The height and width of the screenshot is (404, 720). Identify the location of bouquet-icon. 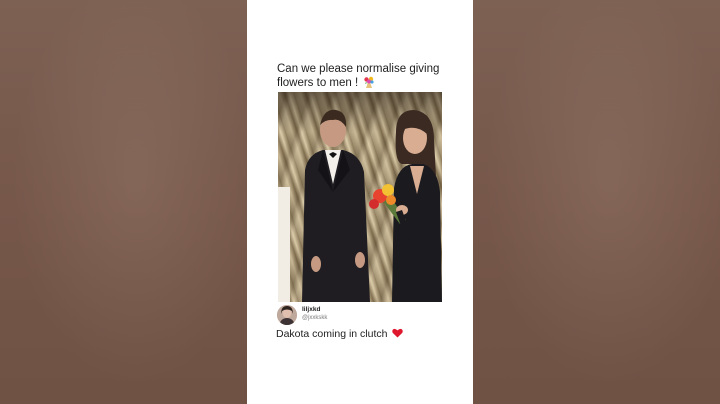
(369, 82).